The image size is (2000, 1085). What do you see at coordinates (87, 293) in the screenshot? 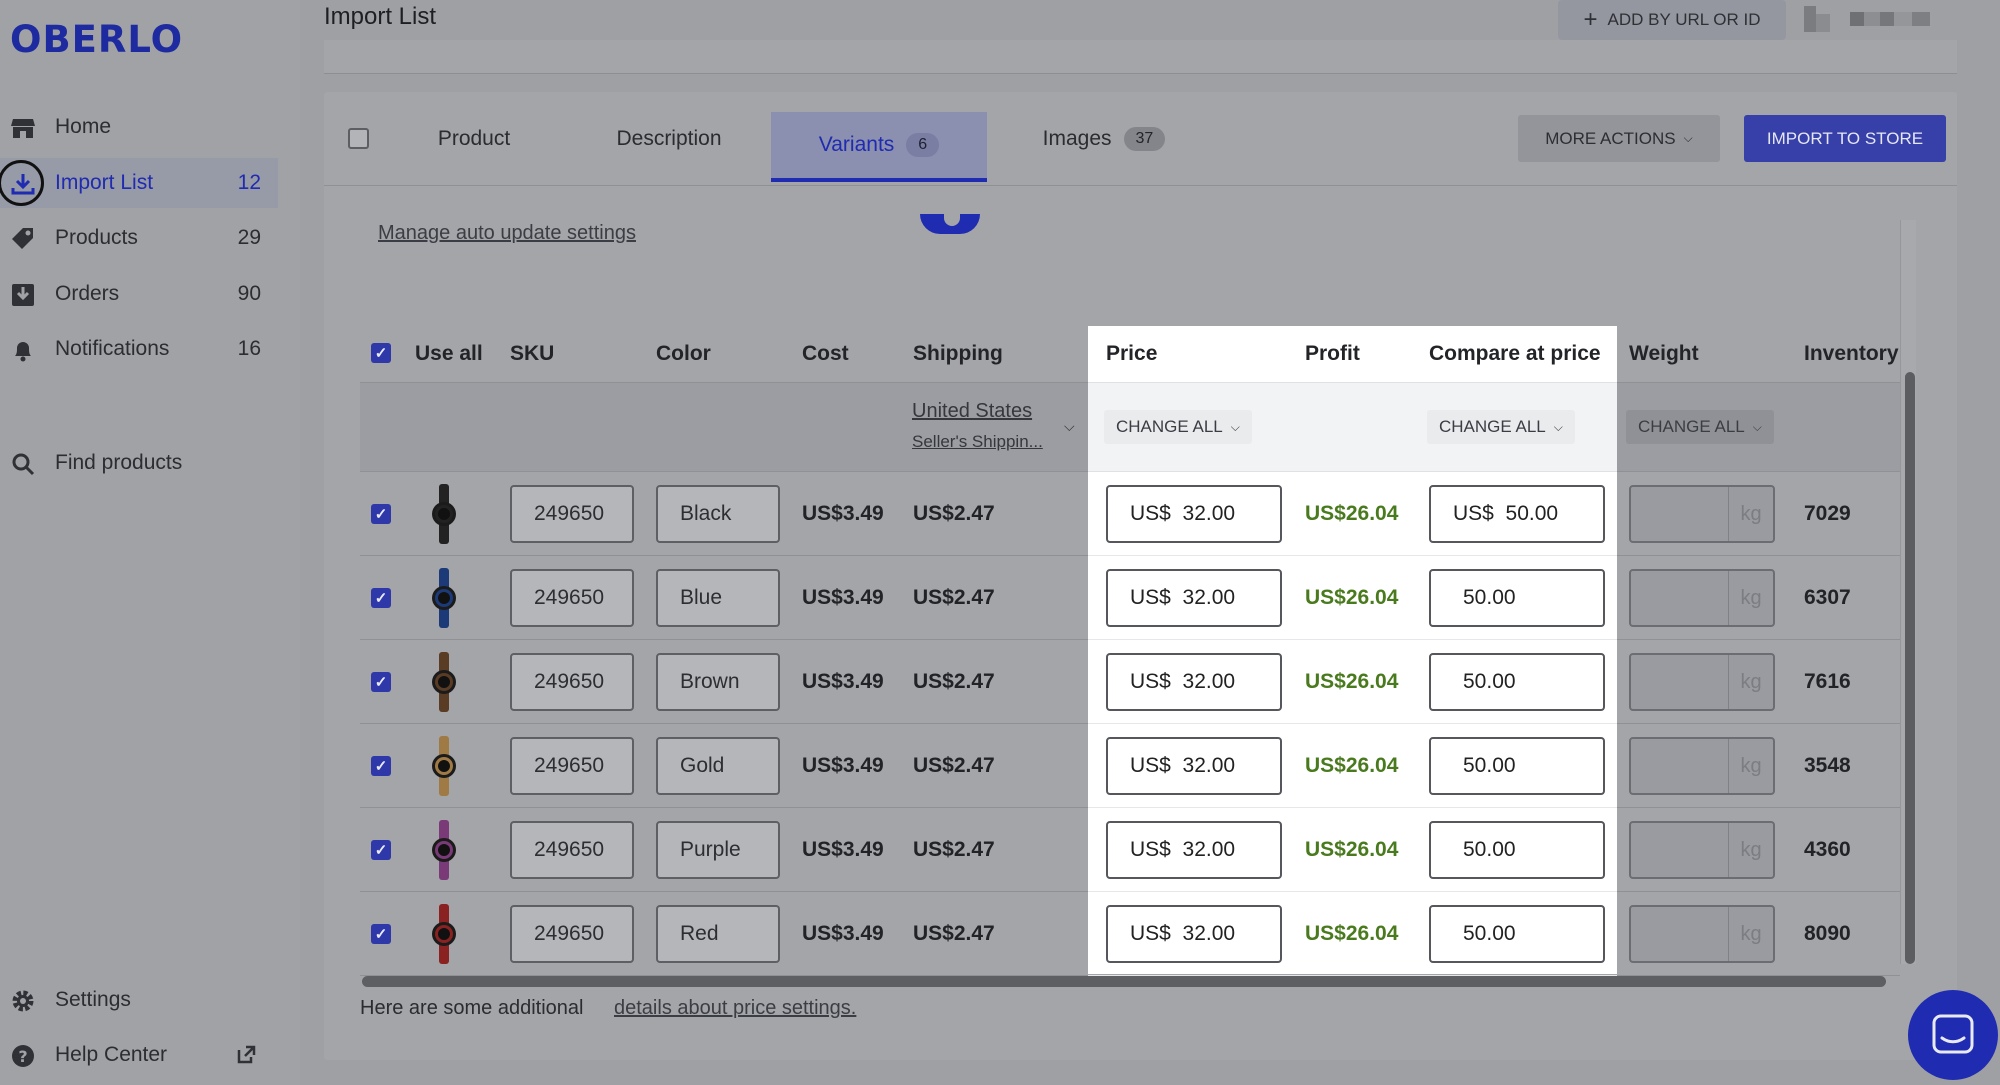
I see `sidebar-item-label: Orders` at bounding box center [87, 293].